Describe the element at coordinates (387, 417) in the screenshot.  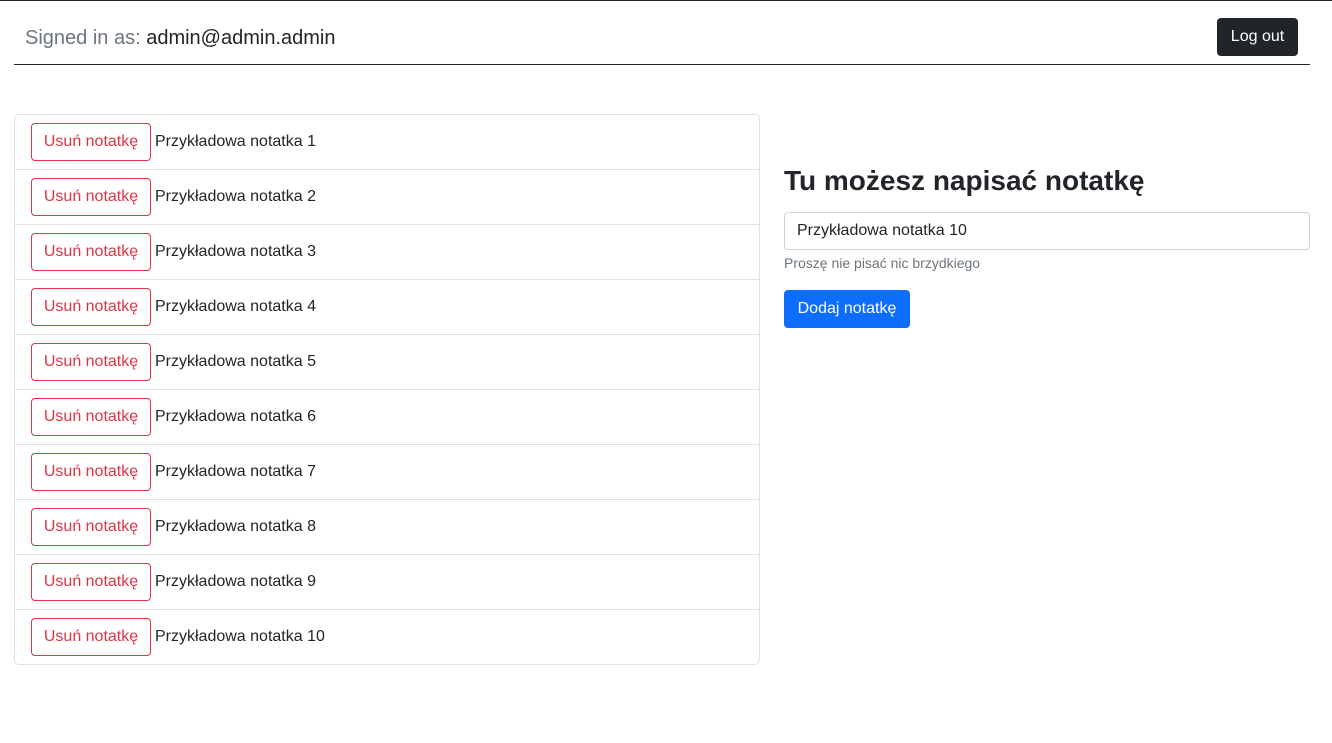
I see `list-item: Usuń notatkę Przykładowa notatka 6` at that location.